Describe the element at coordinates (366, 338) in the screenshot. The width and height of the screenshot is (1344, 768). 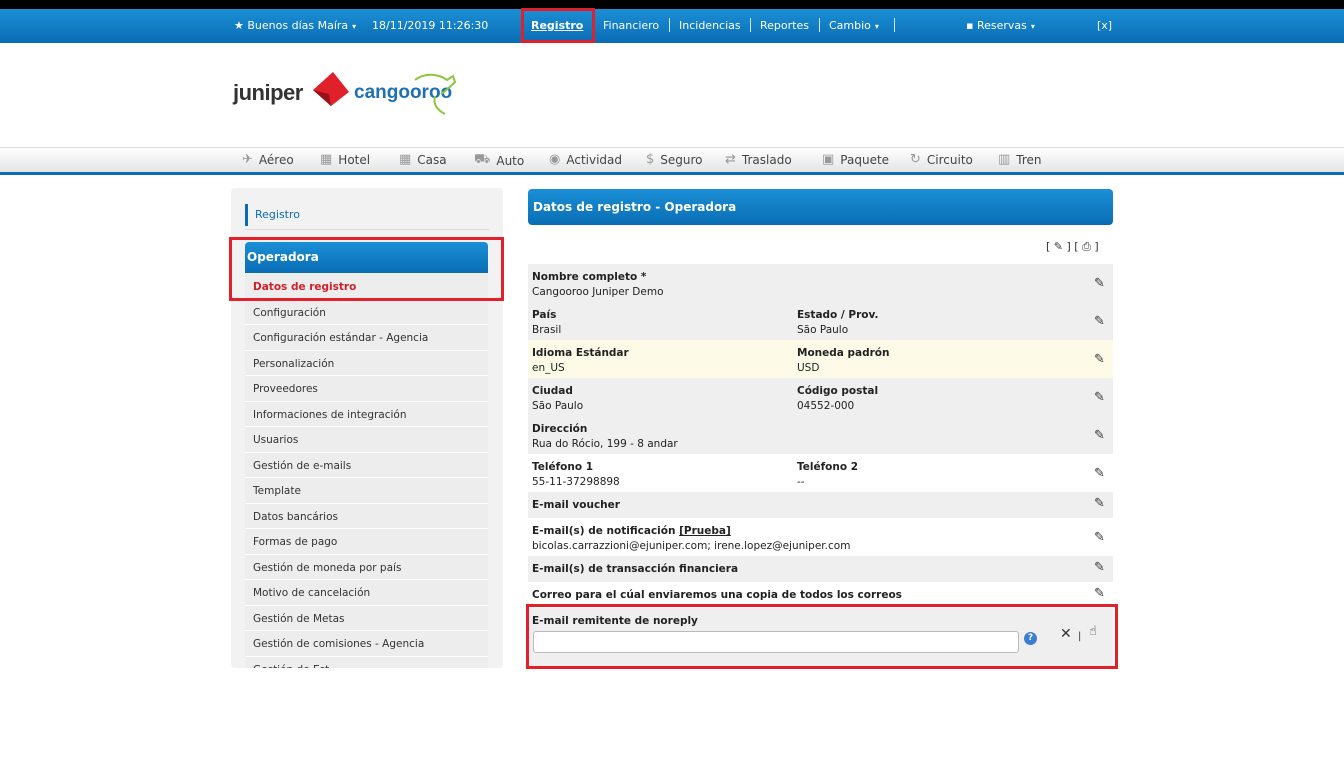
I see `sidebar-item-configuracion-estandar: Configuración estándar - Agencia` at that location.